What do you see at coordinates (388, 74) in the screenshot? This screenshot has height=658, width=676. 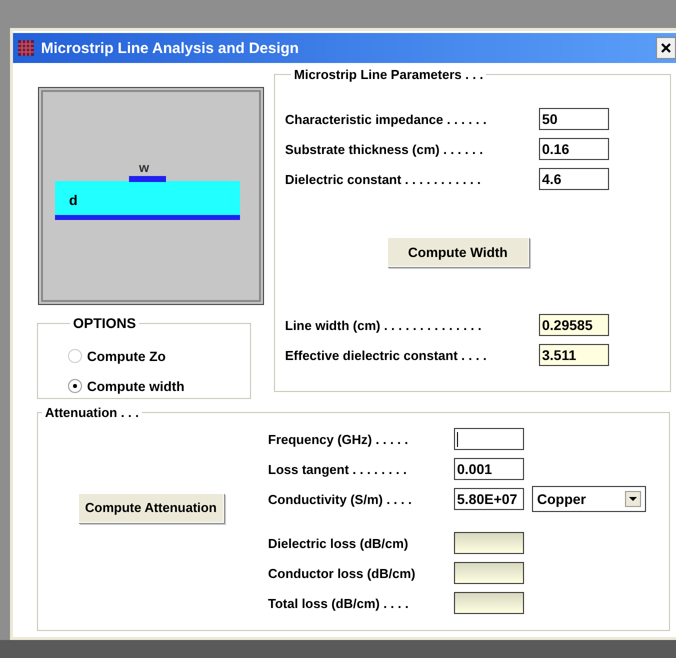 I see `group-title: Microstrip Line Parameters . . .` at bounding box center [388, 74].